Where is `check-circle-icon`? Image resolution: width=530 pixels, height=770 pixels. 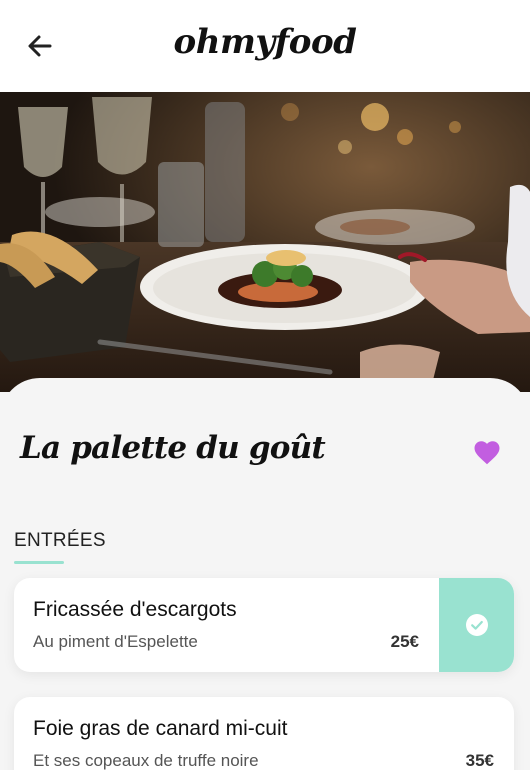 check-circle-icon is located at coordinates (476, 625).